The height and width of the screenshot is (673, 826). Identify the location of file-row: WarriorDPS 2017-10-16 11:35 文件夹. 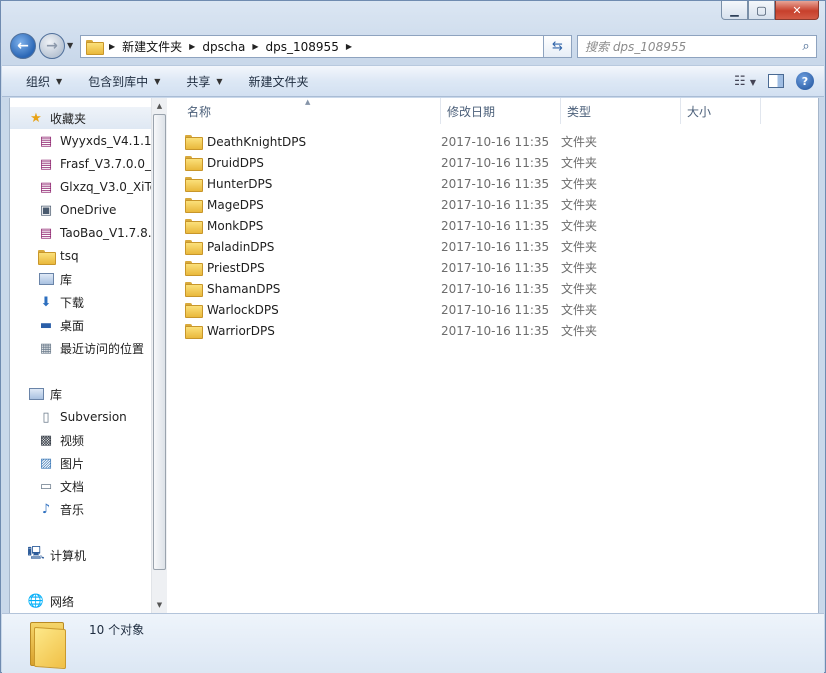
(405, 330).